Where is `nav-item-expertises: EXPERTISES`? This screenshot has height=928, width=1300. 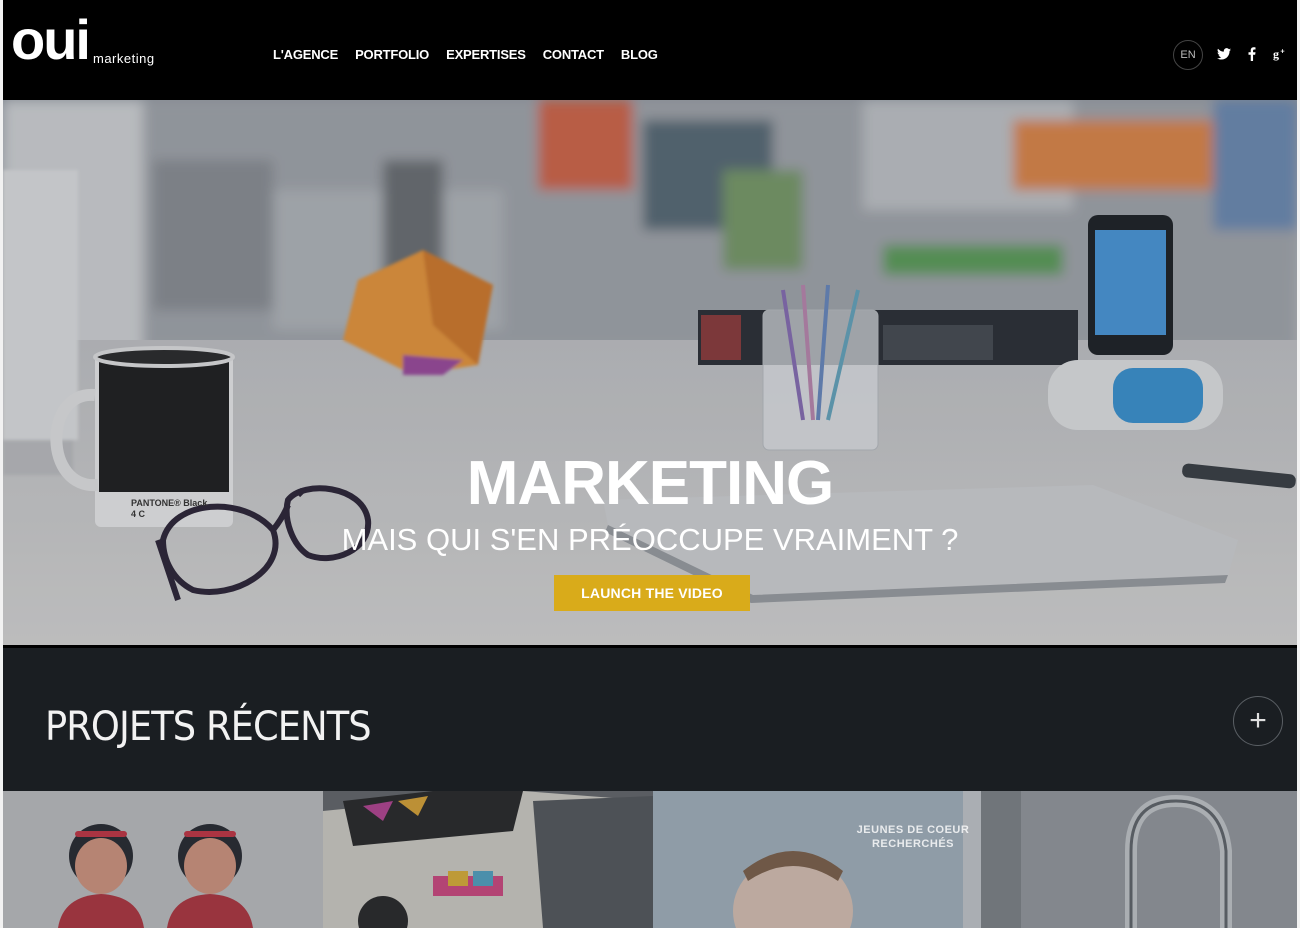 nav-item-expertises: EXPERTISES is located at coordinates (486, 54).